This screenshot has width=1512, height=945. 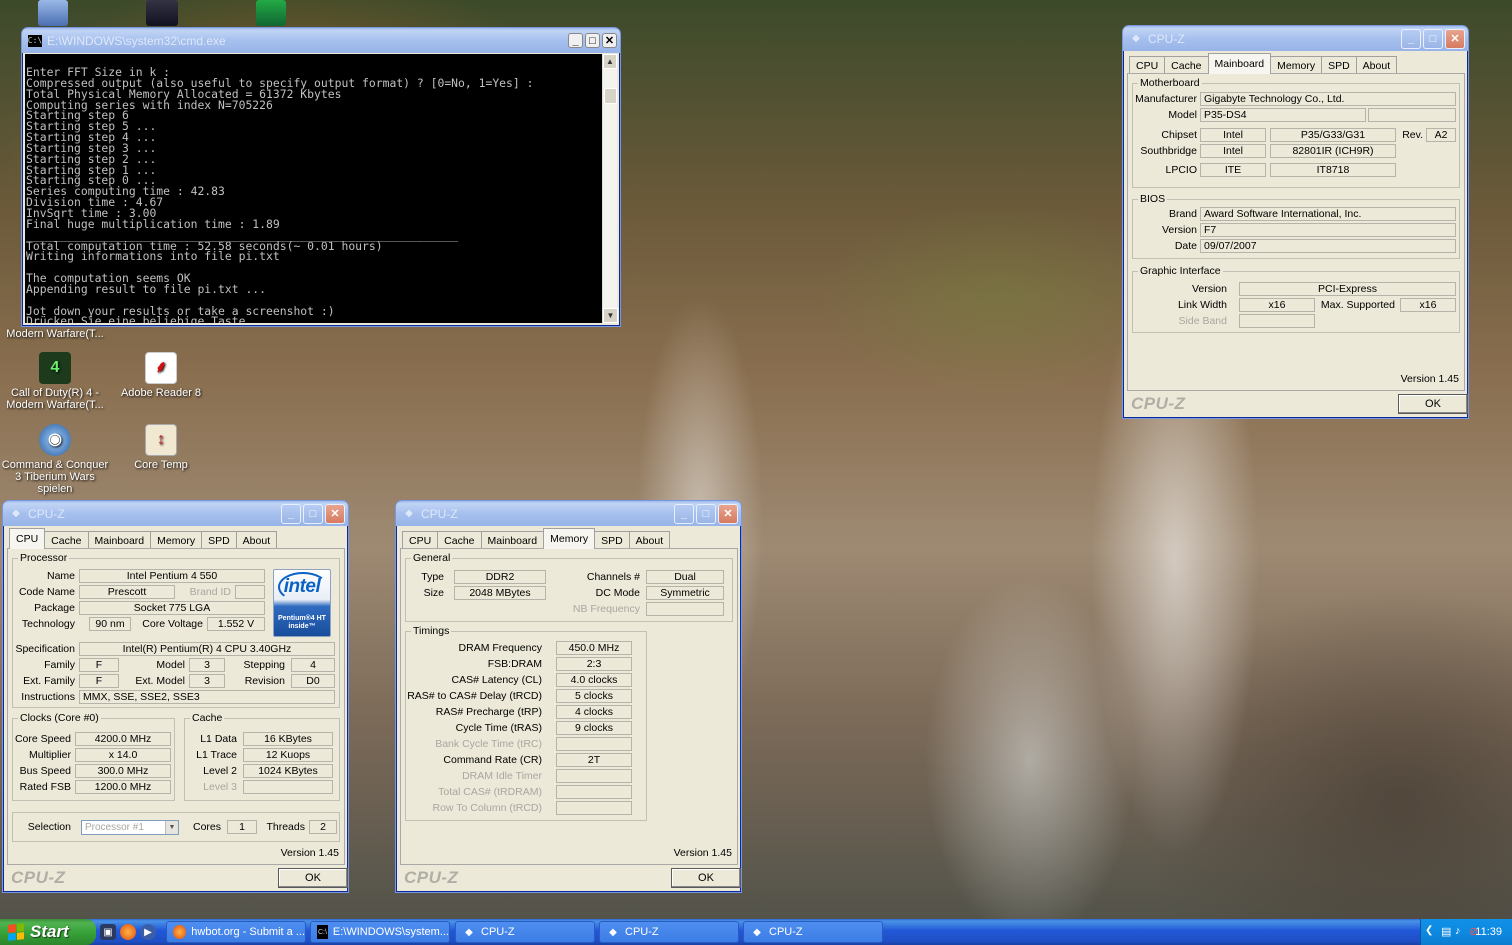 I want to click on tray-chevron-icon: ❮, so click(x=1429, y=930).